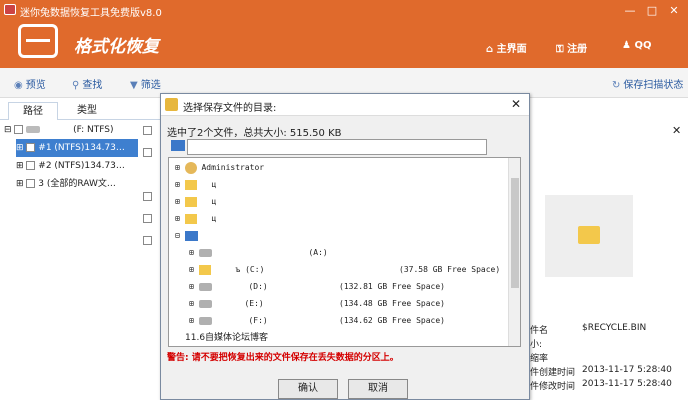  What do you see at coordinates (308, 389) in the screenshot?
I see `ok-button: 确认` at bounding box center [308, 389].